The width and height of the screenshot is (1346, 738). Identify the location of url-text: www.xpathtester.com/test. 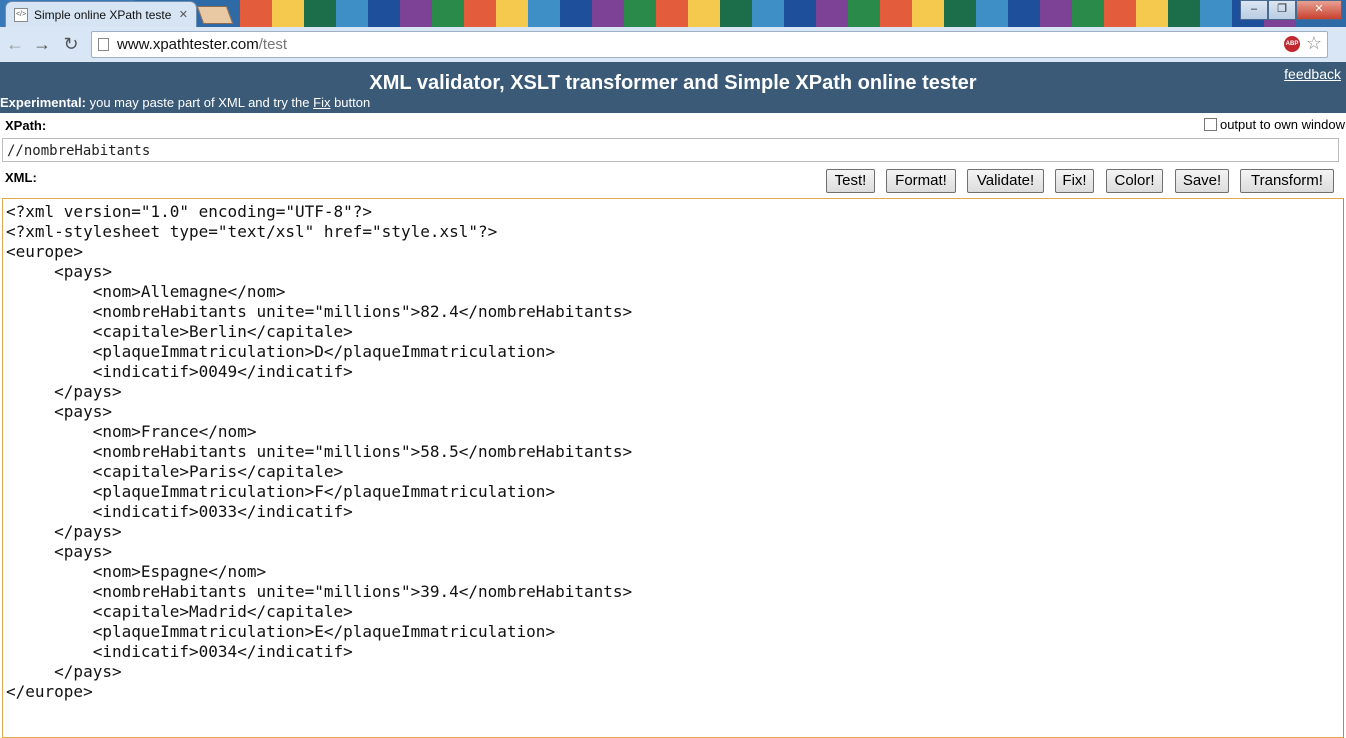
(202, 44).